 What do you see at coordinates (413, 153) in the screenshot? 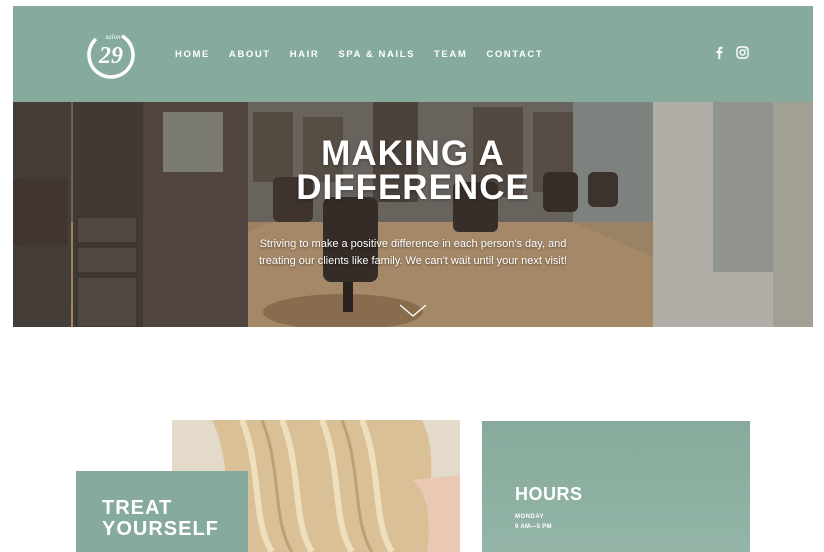
I see `hero-title-line1: MAKING A` at bounding box center [413, 153].